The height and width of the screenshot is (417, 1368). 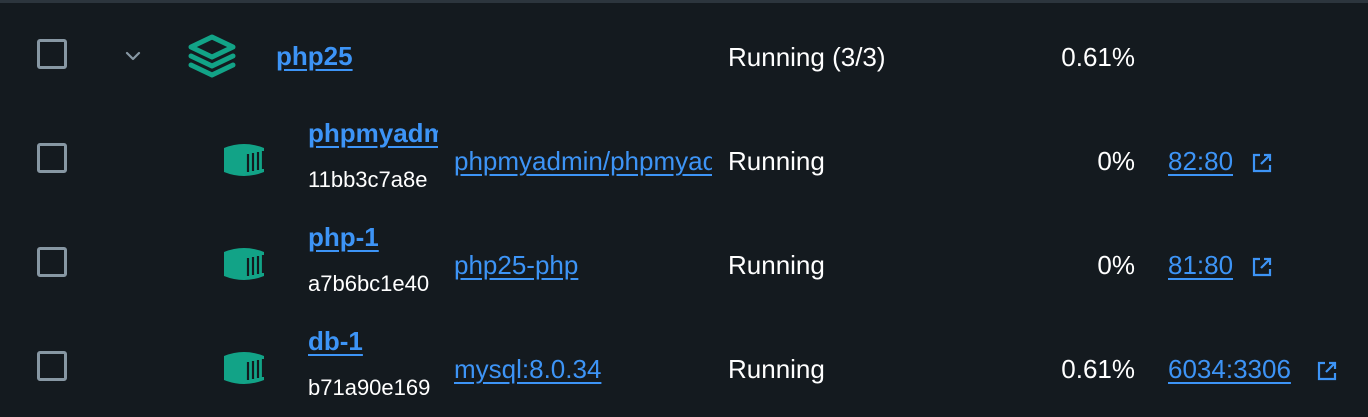 What do you see at coordinates (212, 56) in the screenshot?
I see `stack-layers-icon` at bounding box center [212, 56].